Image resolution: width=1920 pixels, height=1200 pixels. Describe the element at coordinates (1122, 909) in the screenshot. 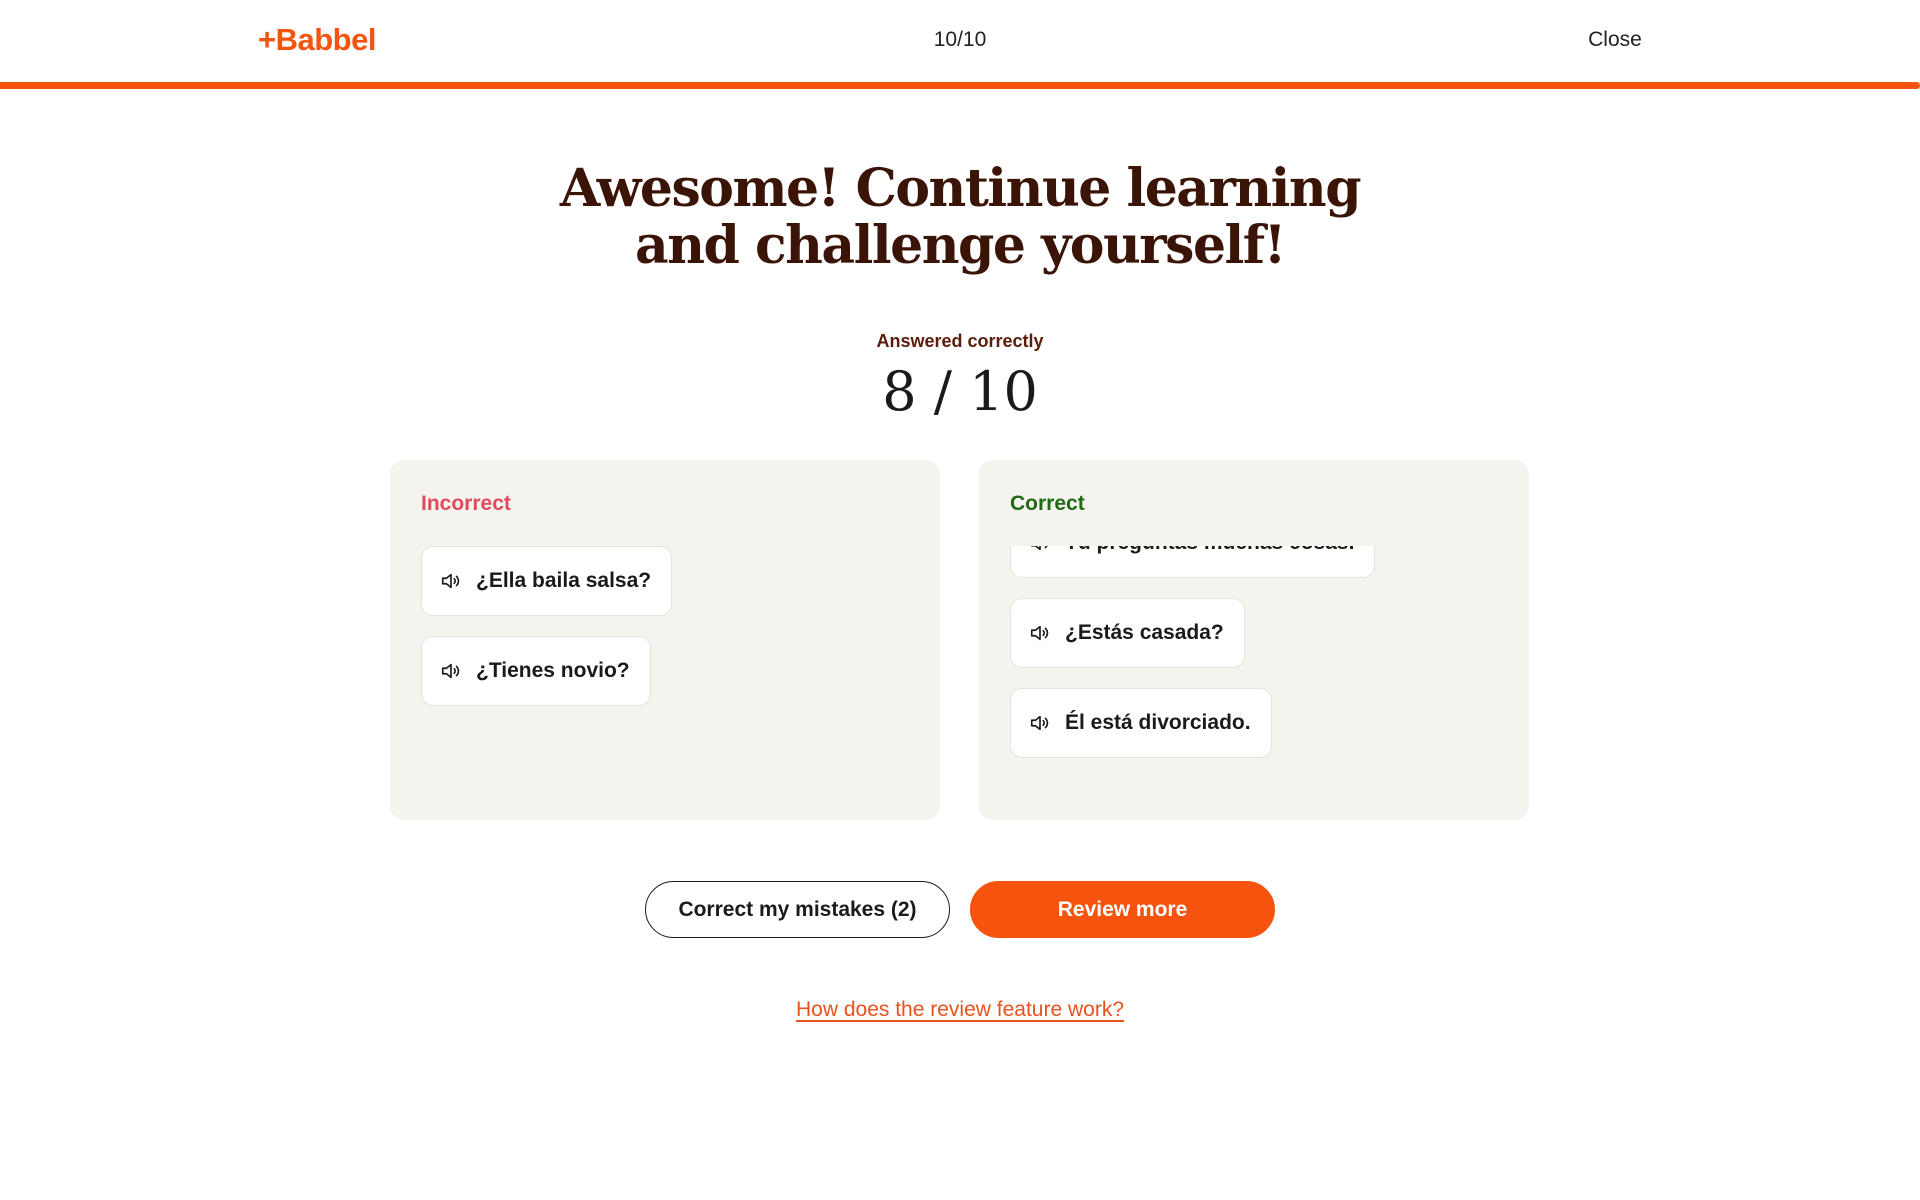

I see `review-more-button: Review more` at that location.